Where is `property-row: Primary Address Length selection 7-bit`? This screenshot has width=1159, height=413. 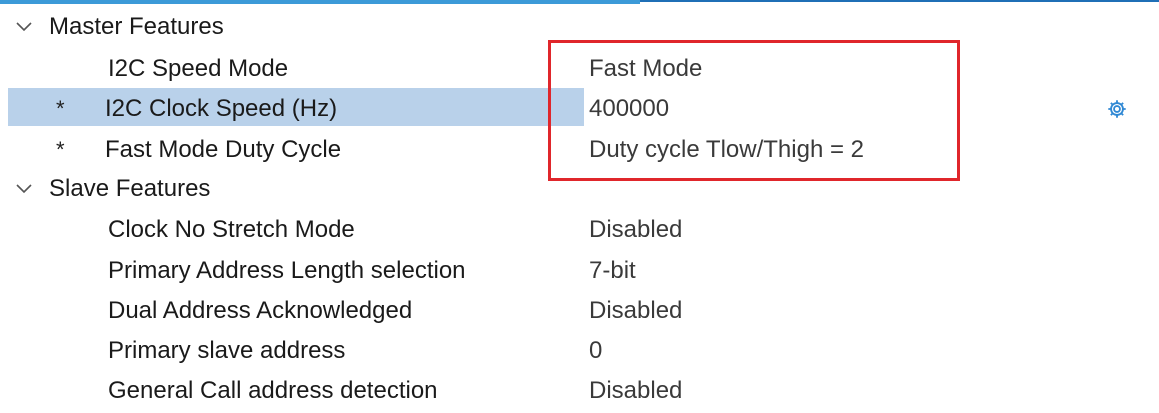
property-row: Primary Address Length selection 7-bit is located at coordinates (579, 270).